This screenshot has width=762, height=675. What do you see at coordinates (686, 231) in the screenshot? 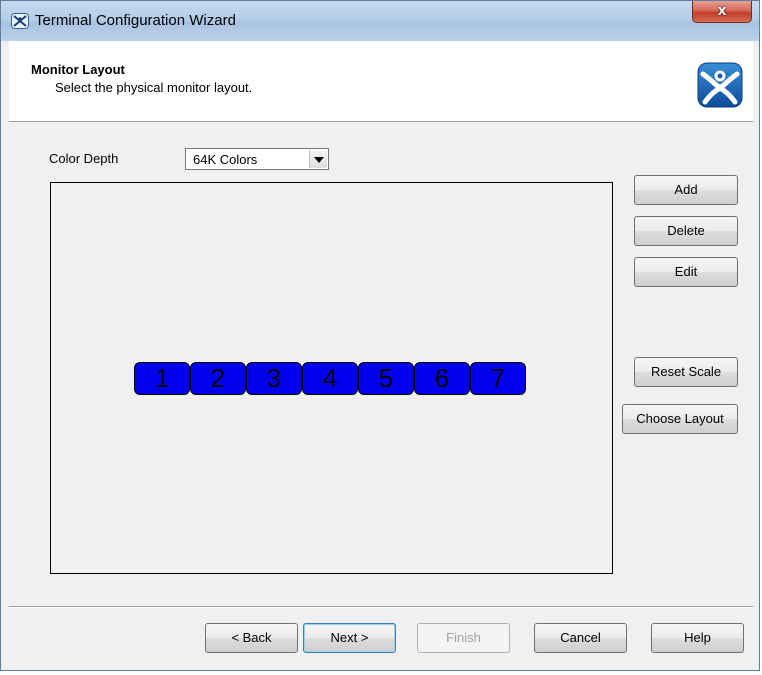
I see `delete-button: Delete` at bounding box center [686, 231].